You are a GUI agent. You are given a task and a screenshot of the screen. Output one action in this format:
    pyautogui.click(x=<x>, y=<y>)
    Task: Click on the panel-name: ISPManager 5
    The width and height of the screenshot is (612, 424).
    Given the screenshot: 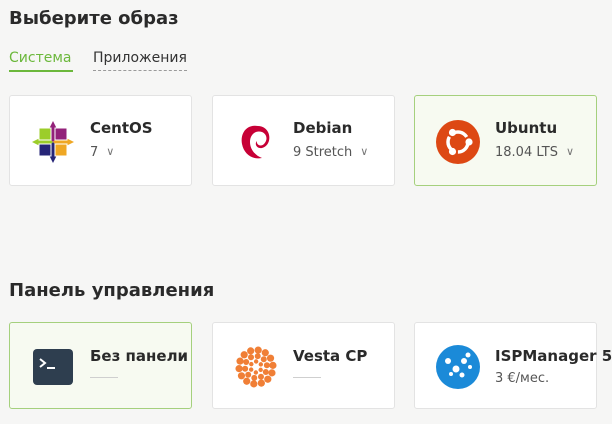 What is the action you would take?
    pyautogui.click(x=553, y=356)
    